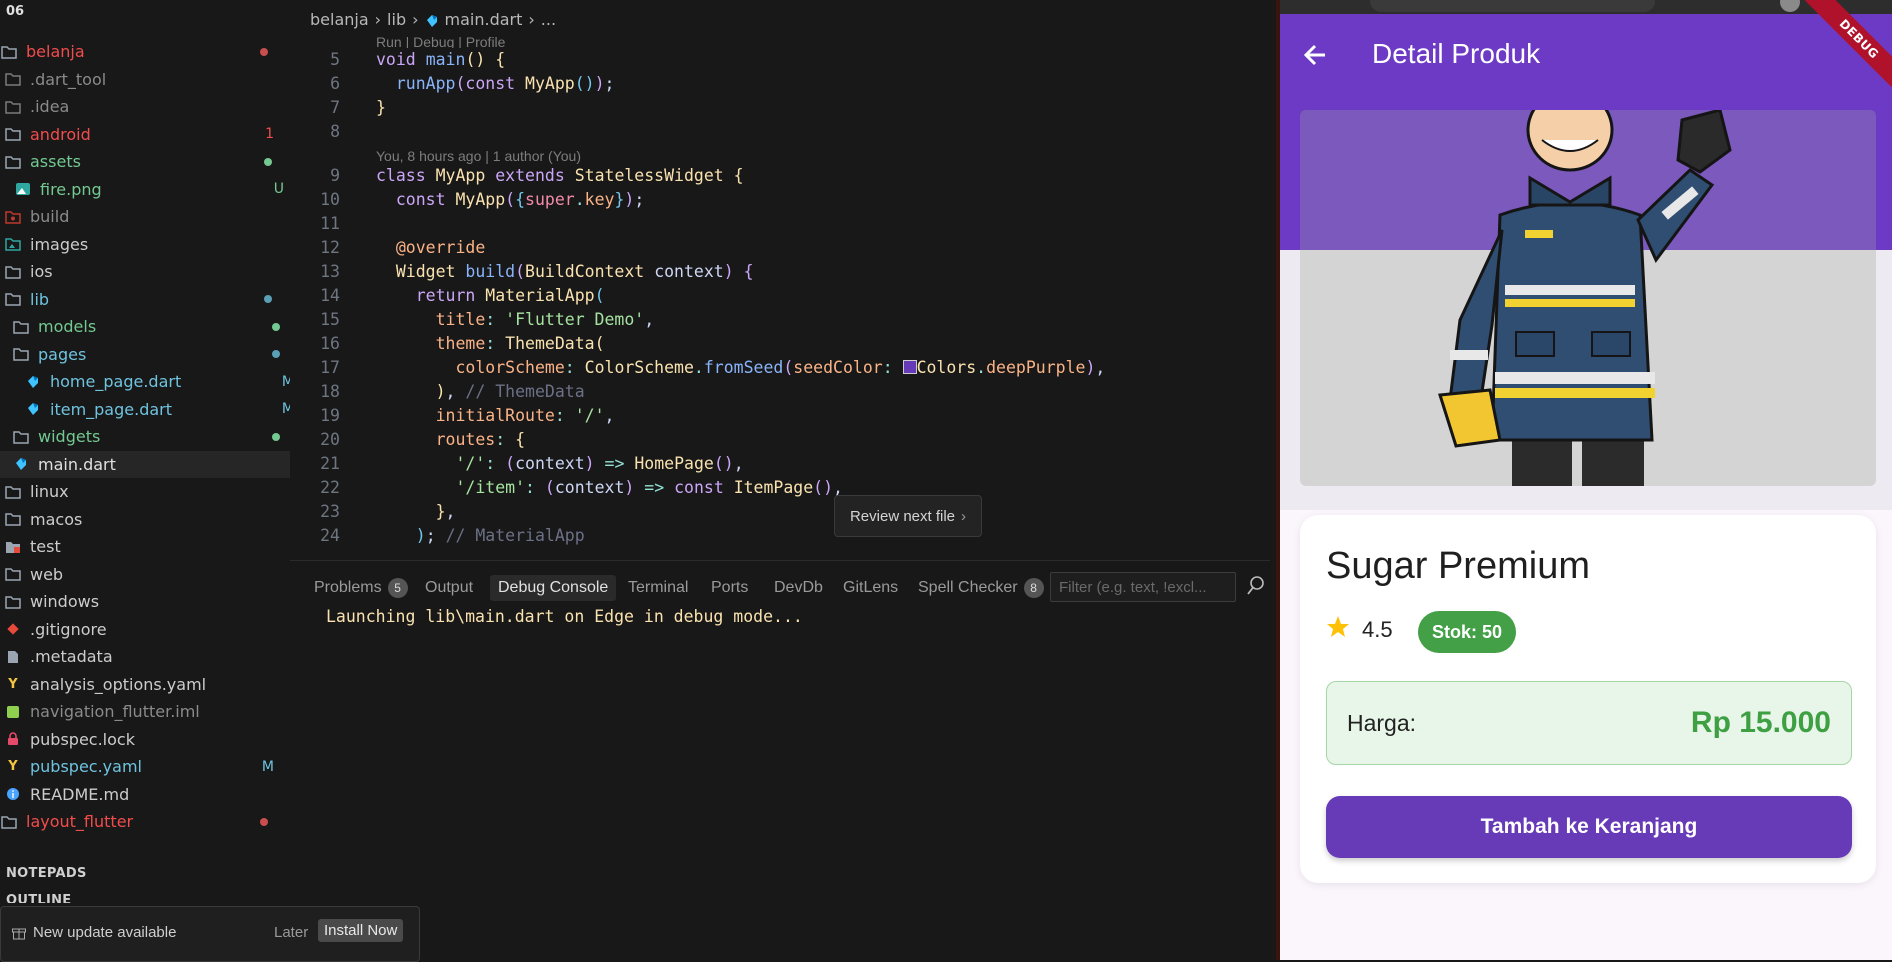 The height and width of the screenshot is (962, 1892). What do you see at coordinates (1512, 6) in the screenshot?
I see `address-bar` at bounding box center [1512, 6].